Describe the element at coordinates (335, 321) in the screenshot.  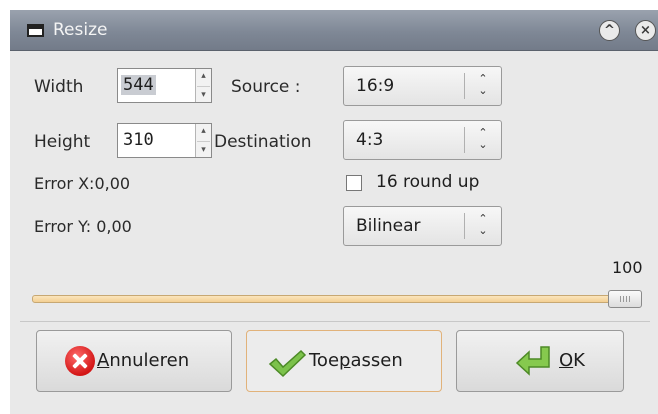
I see `divider` at that location.